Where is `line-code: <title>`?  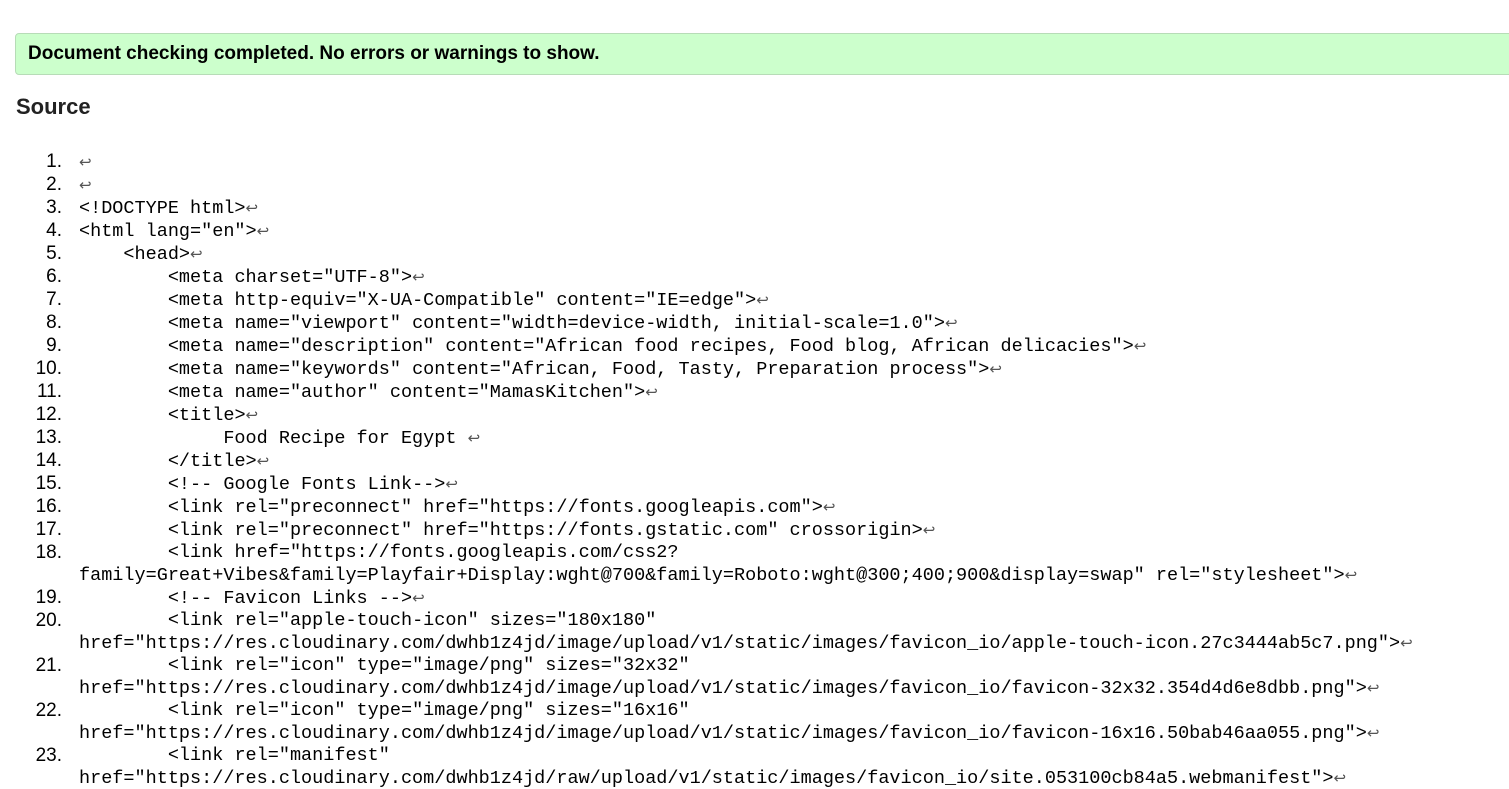
line-code: <title> is located at coordinates (162, 415).